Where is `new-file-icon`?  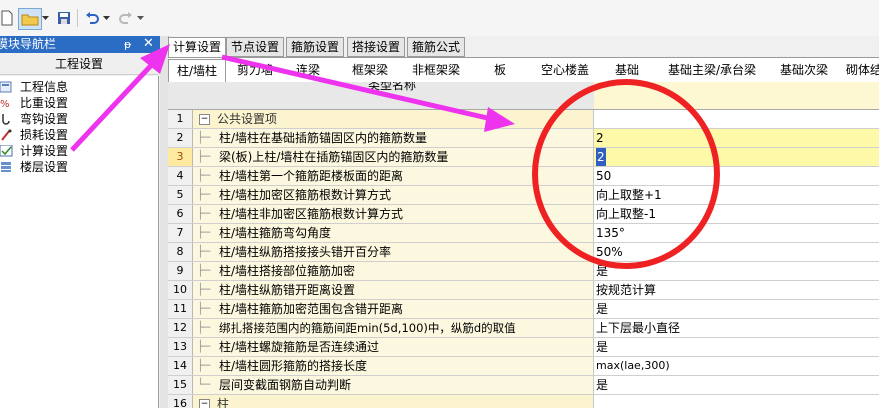
new-file-icon is located at coordinates (7, 18).